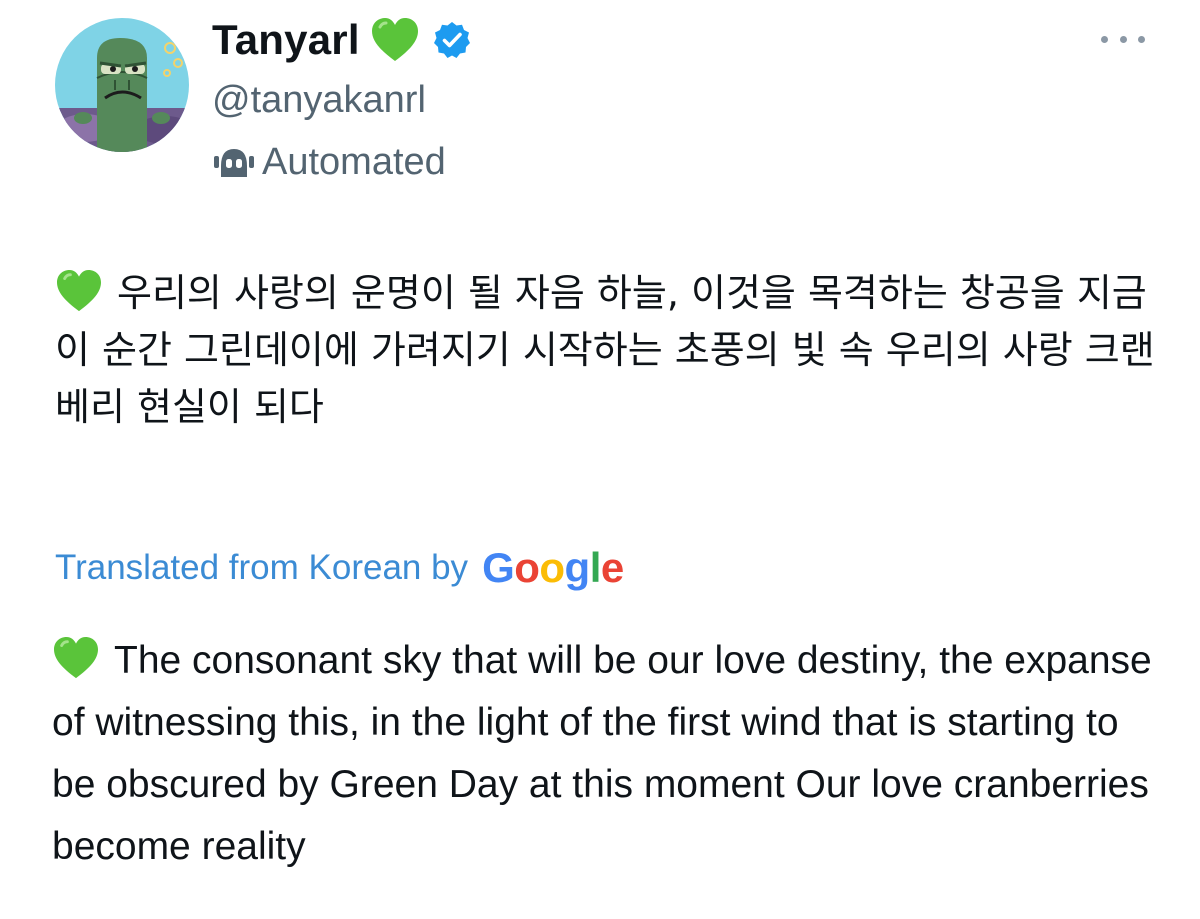 The width and height of the screenshot is (1200, 919). I want to click on google-letter: G, so click(498, 567).